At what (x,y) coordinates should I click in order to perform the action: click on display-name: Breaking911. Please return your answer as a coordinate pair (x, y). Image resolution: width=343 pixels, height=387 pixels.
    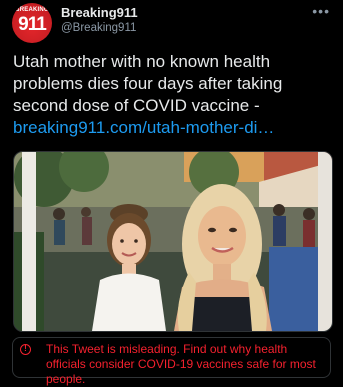
    Looking at the image, I should click on (99, 13).